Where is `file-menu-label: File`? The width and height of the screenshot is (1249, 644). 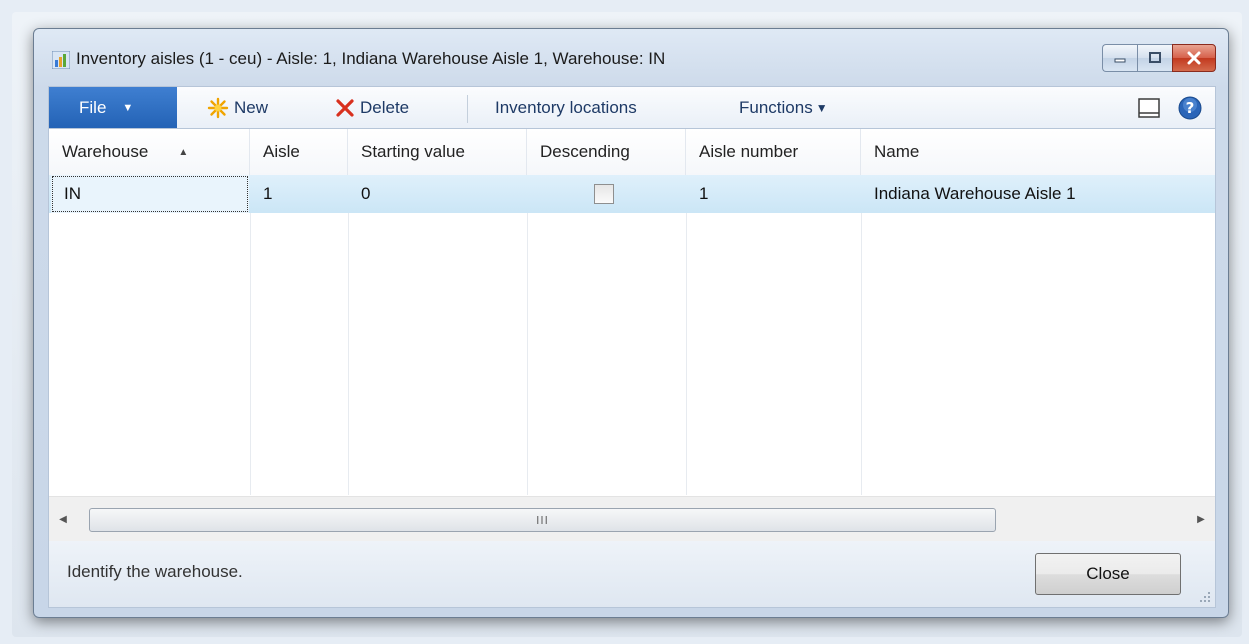 file-menu-label: File is located at coordinates (93, 107).